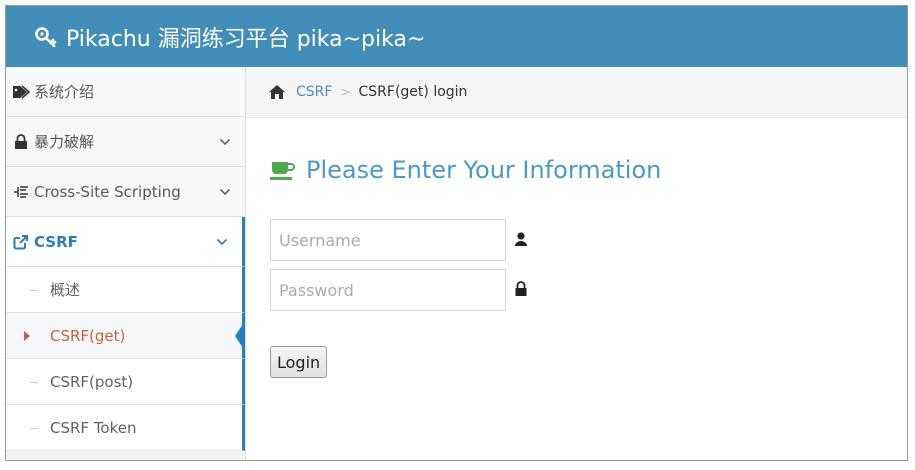 The image size is (915, 470). Describe the element at coordinates (388, 240) in the screenshot. I see `username-input` at that location.